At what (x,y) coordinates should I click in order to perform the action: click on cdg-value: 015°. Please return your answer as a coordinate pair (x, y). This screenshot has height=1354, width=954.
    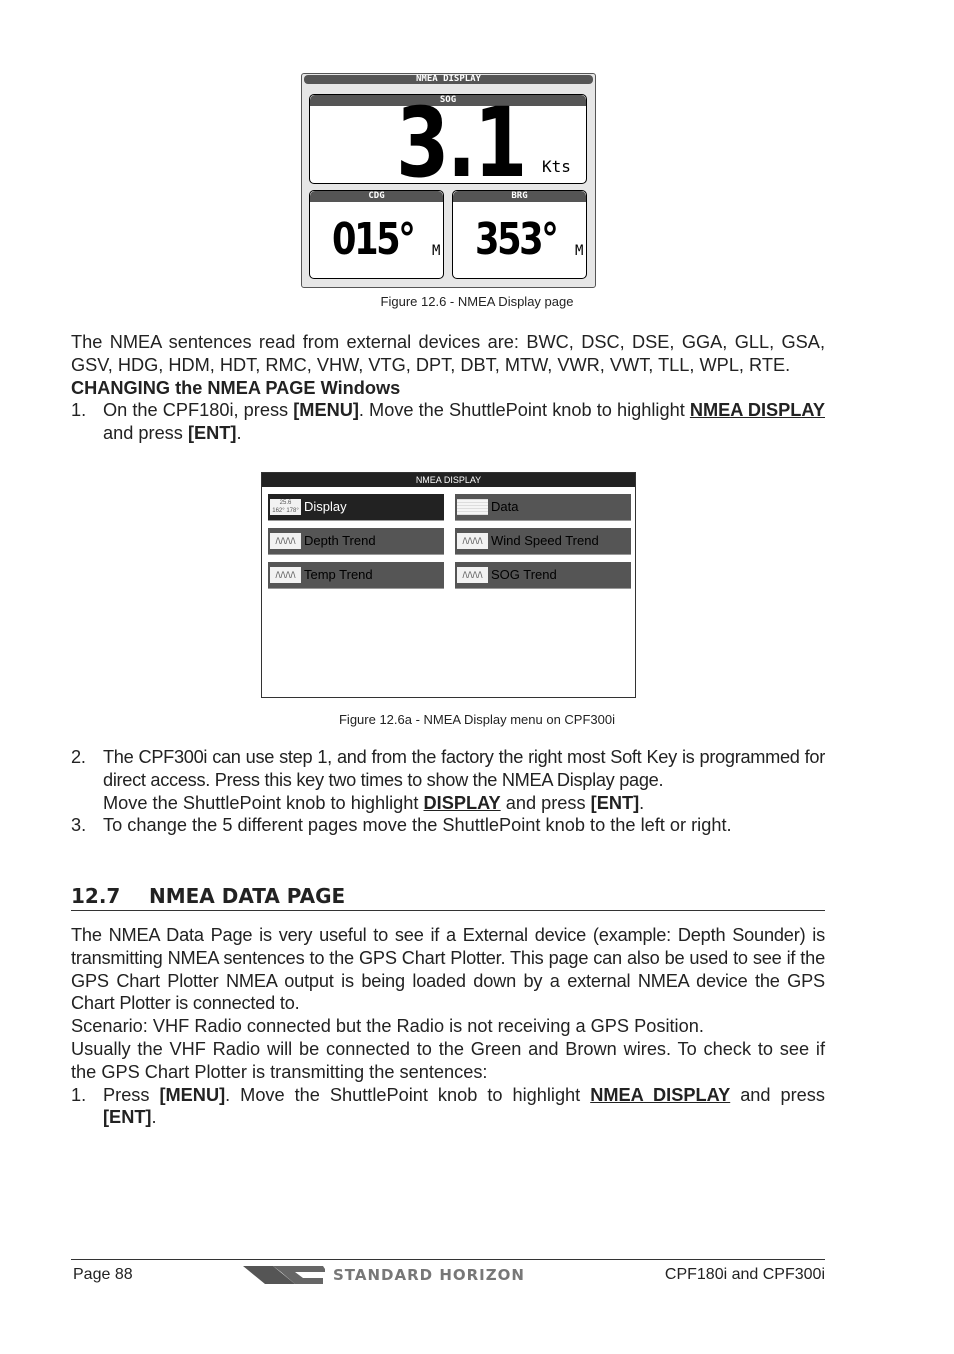
    Looking at the image, I should click on (374, 239).